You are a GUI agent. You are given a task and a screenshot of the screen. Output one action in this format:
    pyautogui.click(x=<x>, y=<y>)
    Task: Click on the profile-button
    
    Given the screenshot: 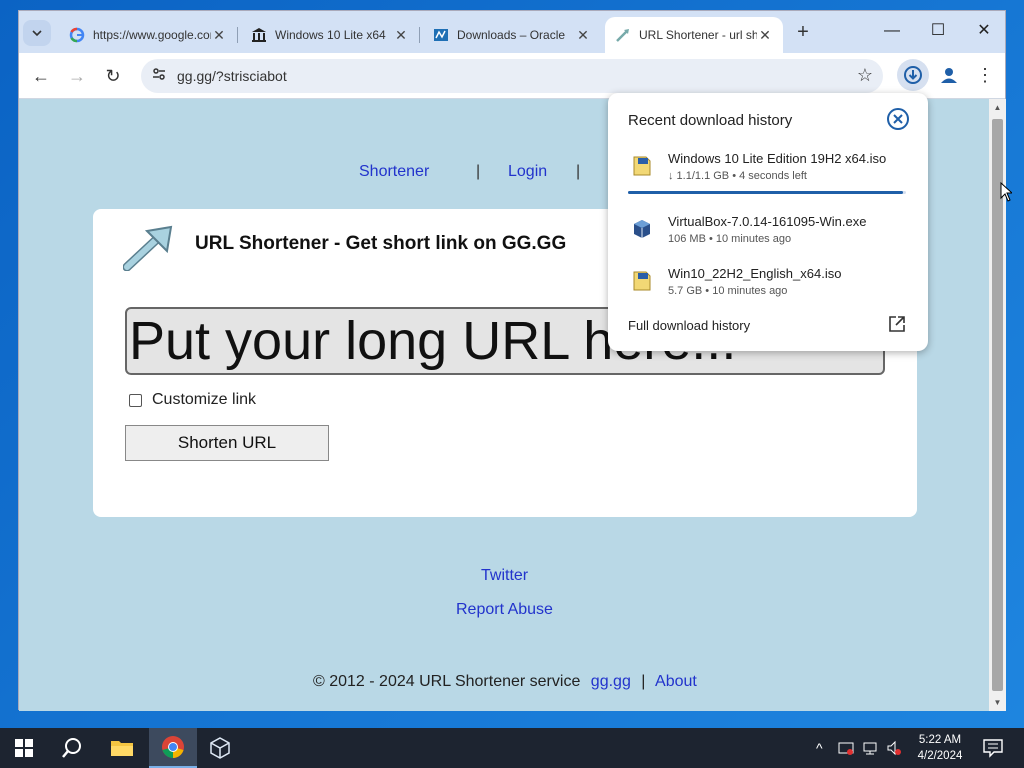 What is the action you would take?
    pyautogui.click(x=949, y=75)
    